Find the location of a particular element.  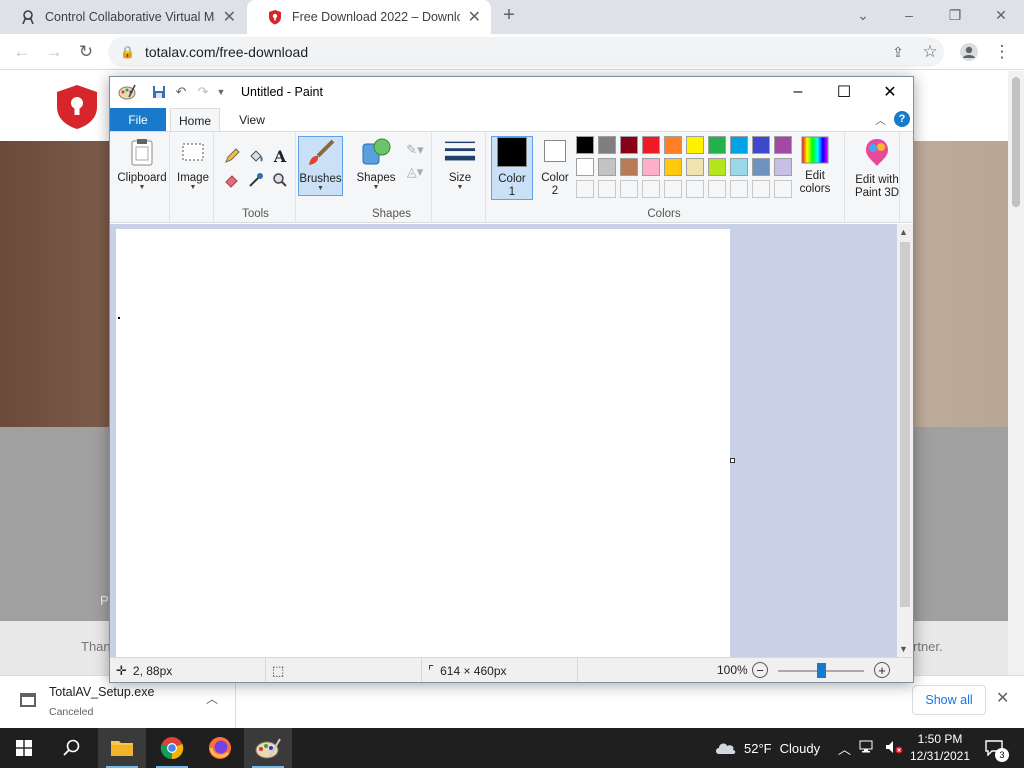

clipboard-button: Clipboard ▼ is located at coordinates (142, 163).